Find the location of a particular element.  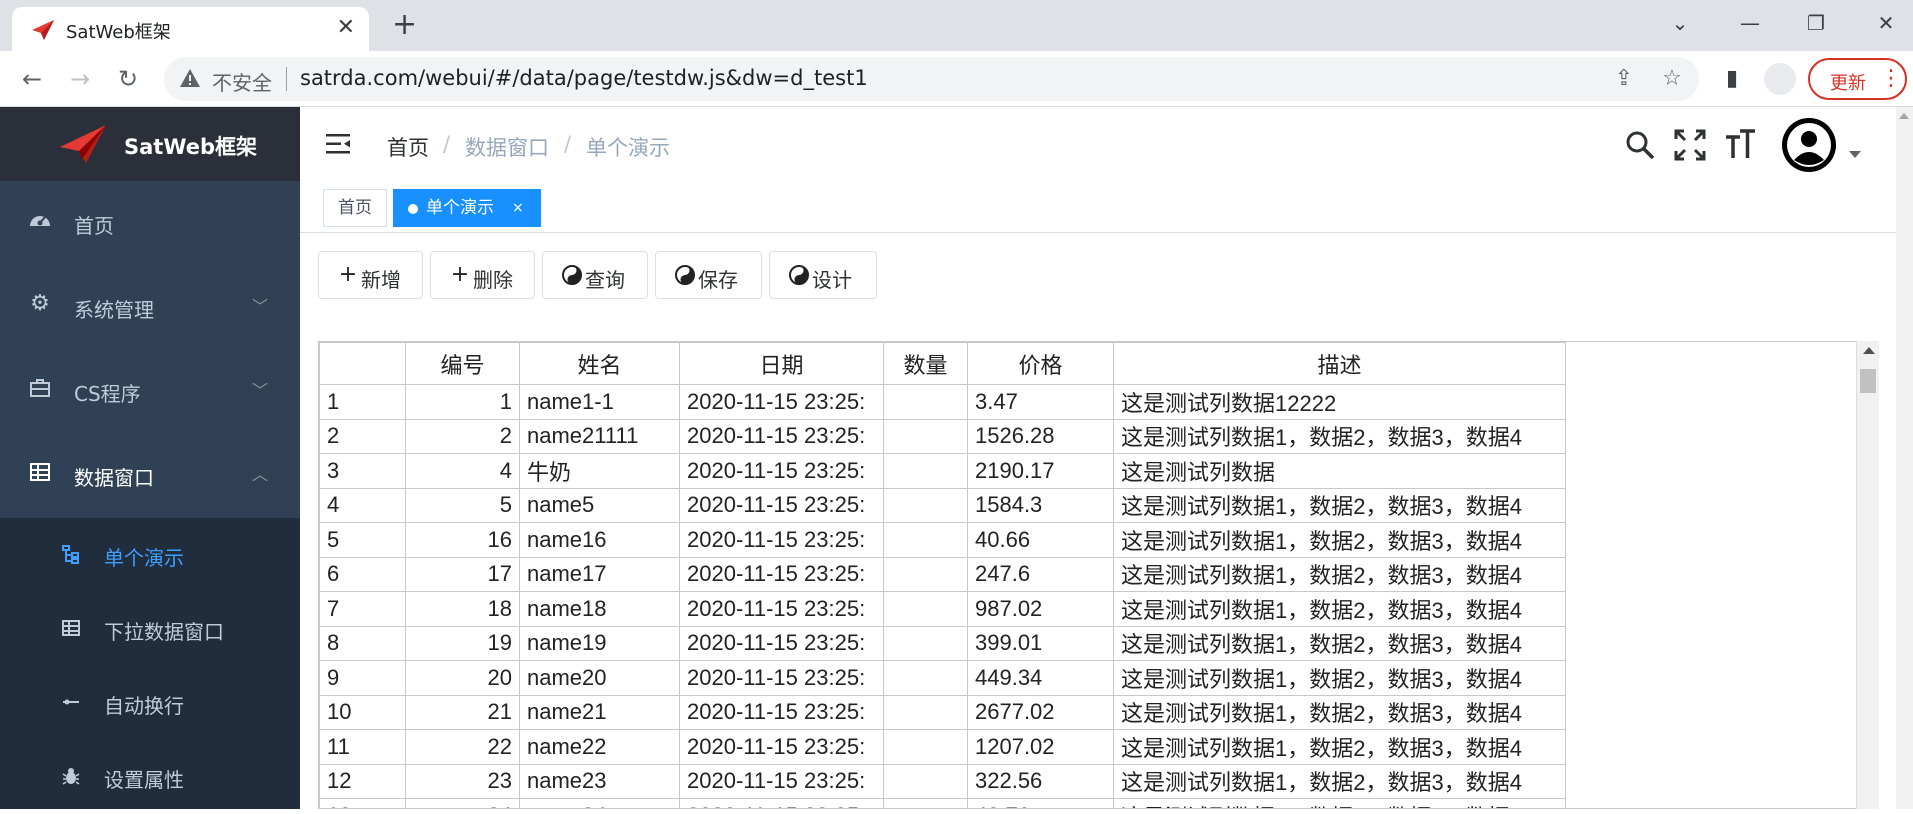

table-cell: 17 is located at coordinates (462, 574).